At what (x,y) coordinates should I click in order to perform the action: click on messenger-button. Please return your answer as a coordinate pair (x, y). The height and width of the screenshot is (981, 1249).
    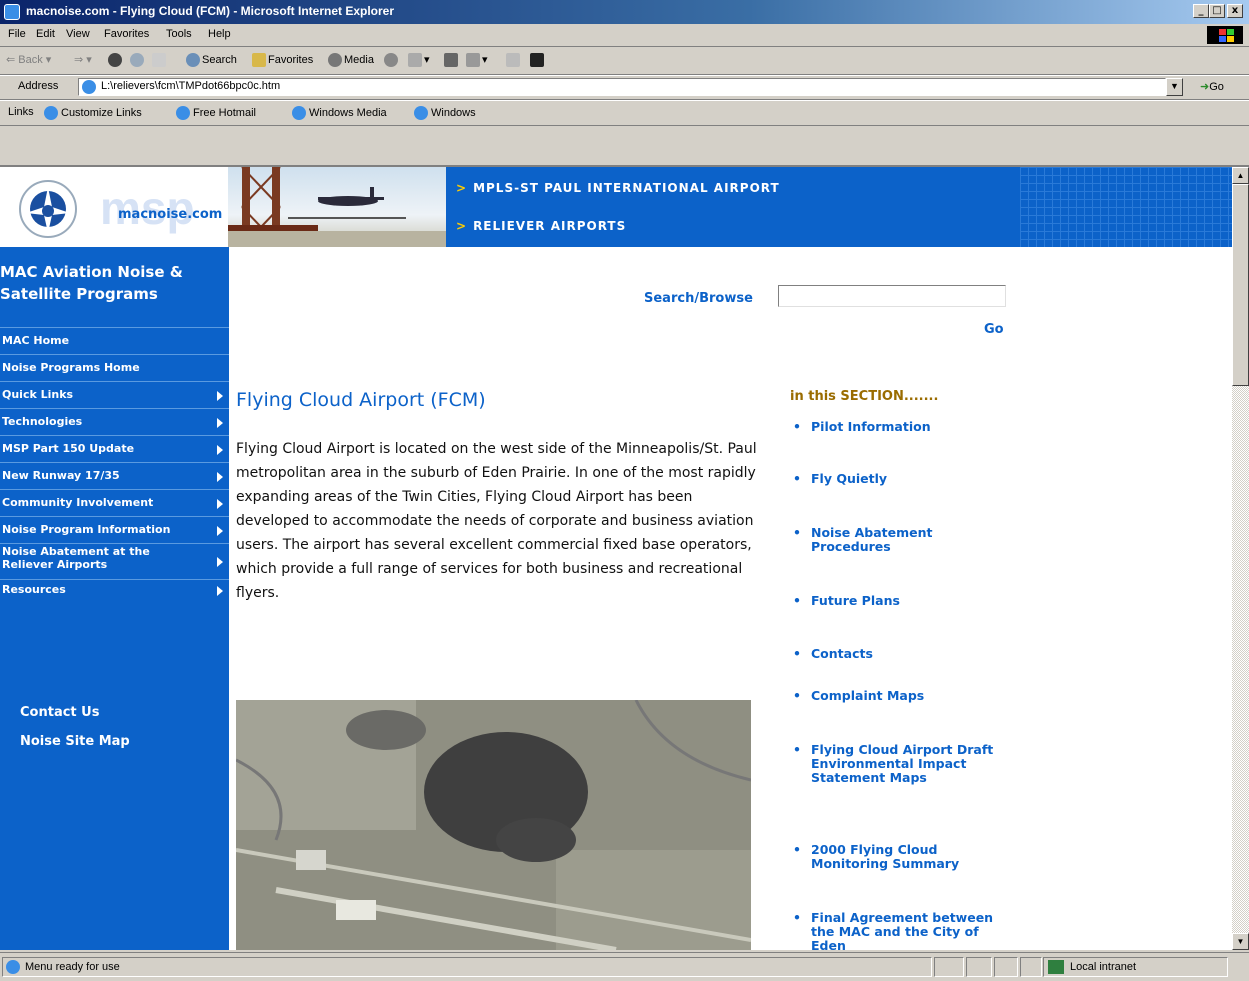
    Looking at the image, I should click on (538, 60).